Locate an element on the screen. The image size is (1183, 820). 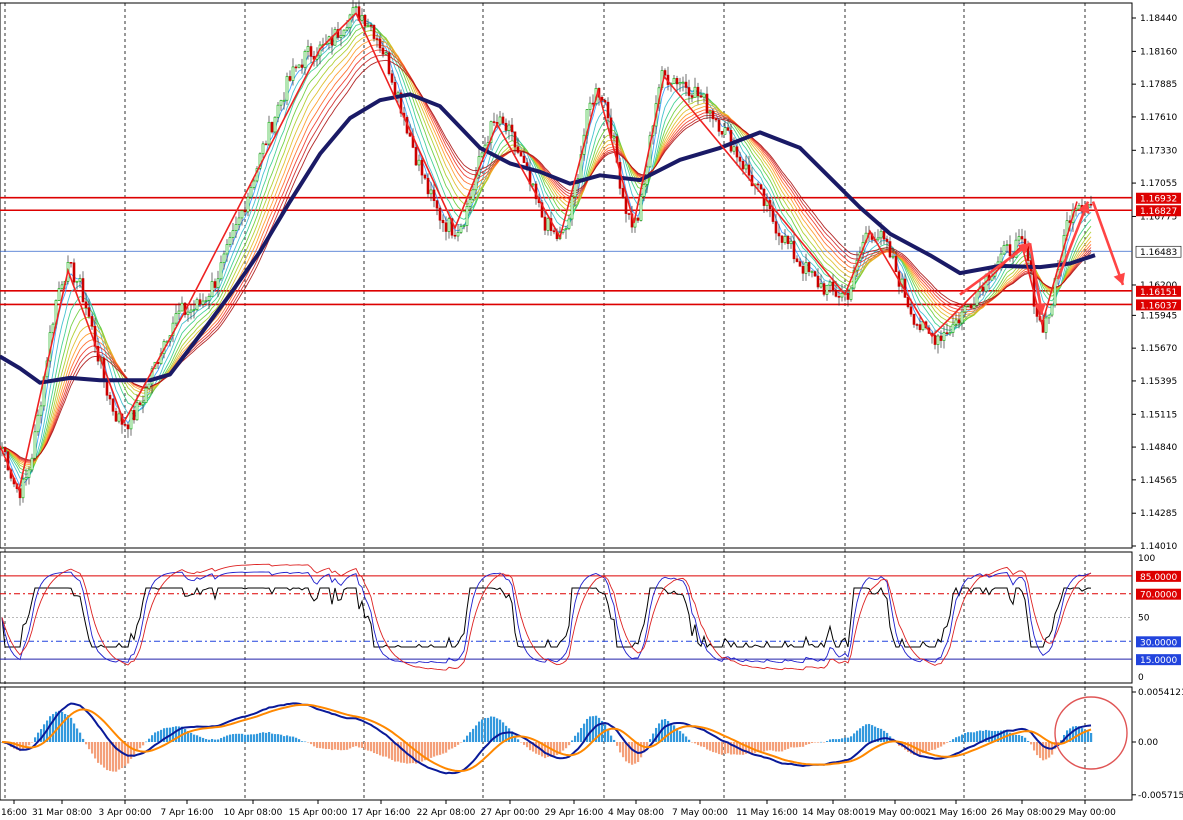
time-tick-label: 31 Mar 08:00 is located at coordinates (62, 813).